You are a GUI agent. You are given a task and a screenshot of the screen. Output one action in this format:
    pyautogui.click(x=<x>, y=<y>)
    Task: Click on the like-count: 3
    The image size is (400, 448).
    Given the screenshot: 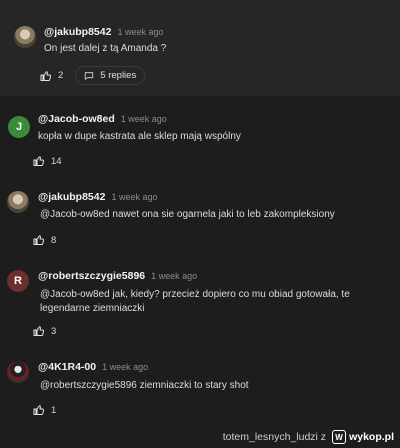 What is the action you would take?
    pyautogui.click(x=54, y=331)
    